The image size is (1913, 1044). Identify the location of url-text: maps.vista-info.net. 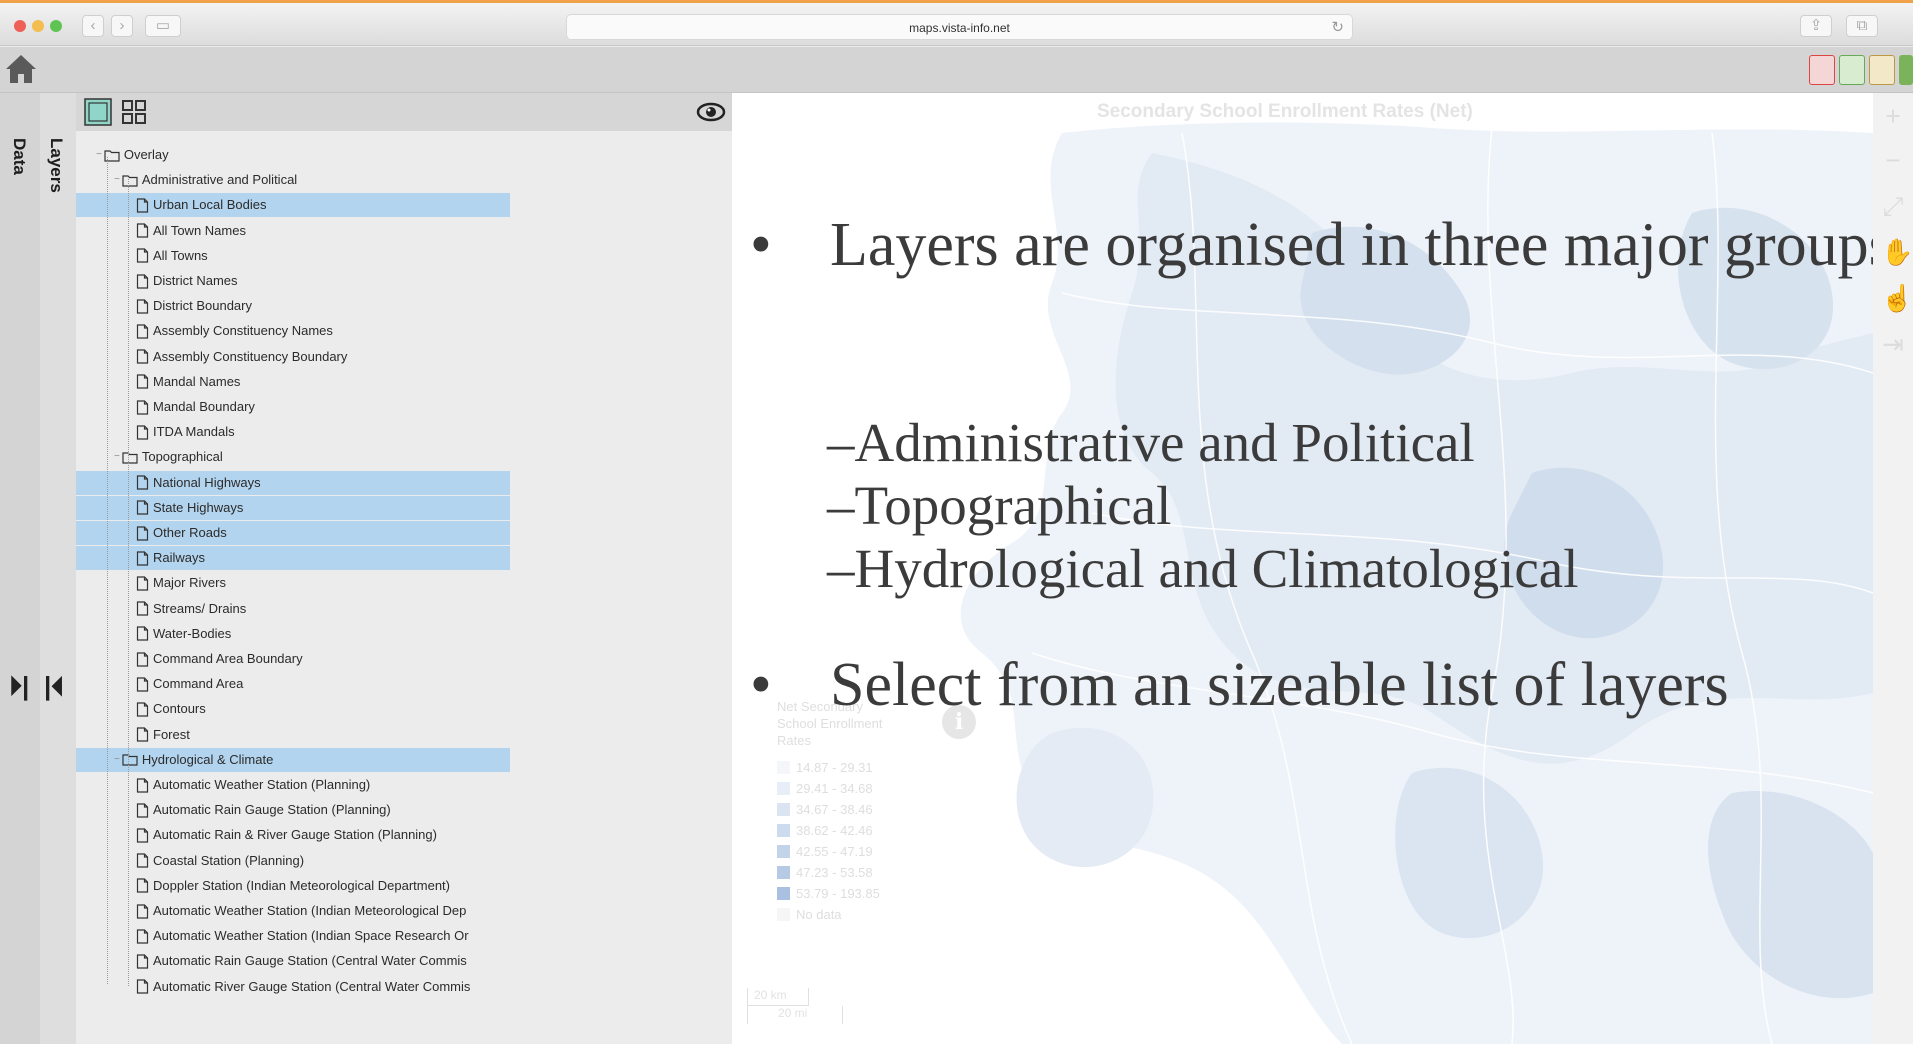
(959, 28).